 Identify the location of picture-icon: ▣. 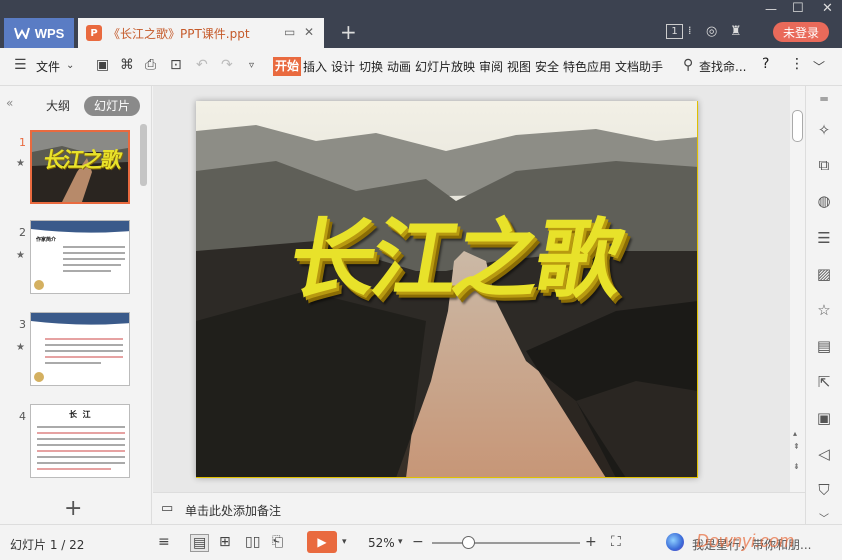
(824, 418).